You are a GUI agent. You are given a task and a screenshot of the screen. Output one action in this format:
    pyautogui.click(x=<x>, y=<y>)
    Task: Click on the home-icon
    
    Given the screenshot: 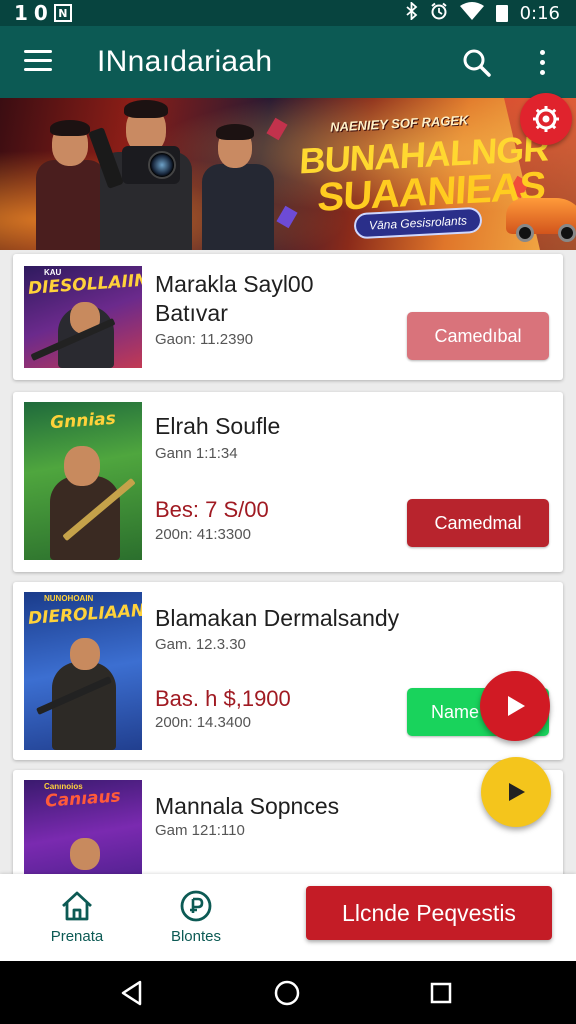 What is the action you would take?
    pyautogui.click(x=77, y=906)
    